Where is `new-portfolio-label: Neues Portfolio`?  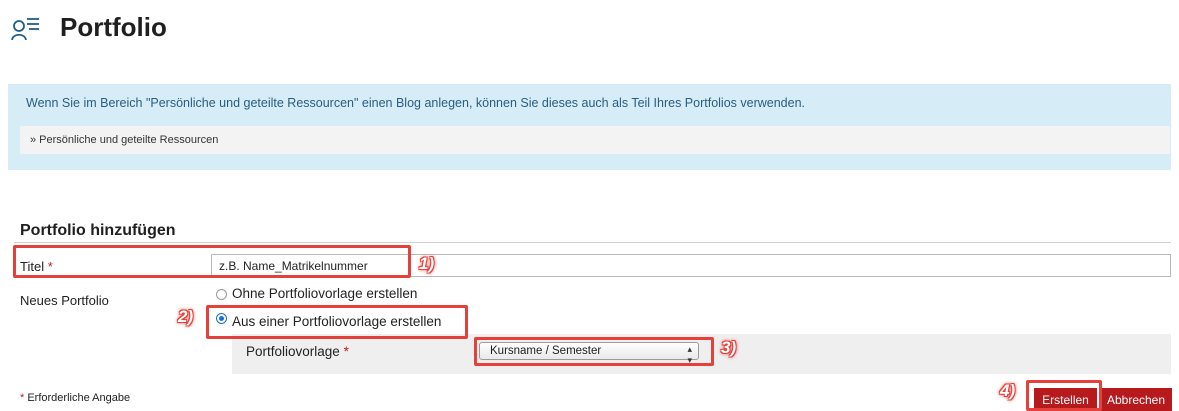
new-portfolio-label: Neues Portfolio is located at coordinates (64, 300).